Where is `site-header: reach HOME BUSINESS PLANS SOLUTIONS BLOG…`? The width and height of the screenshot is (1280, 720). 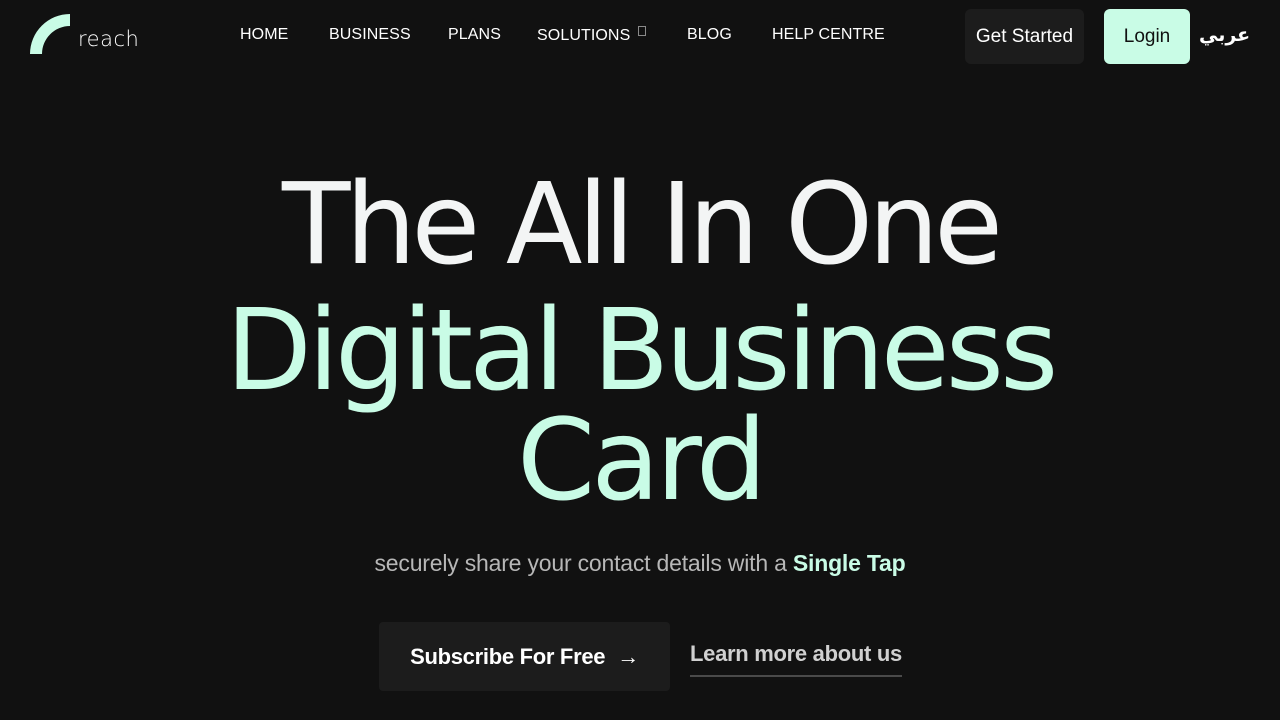 site-header: reach HOME BUSINESS PLANS SOLUTIONS BLOG… is located at coordinates (640, 36).